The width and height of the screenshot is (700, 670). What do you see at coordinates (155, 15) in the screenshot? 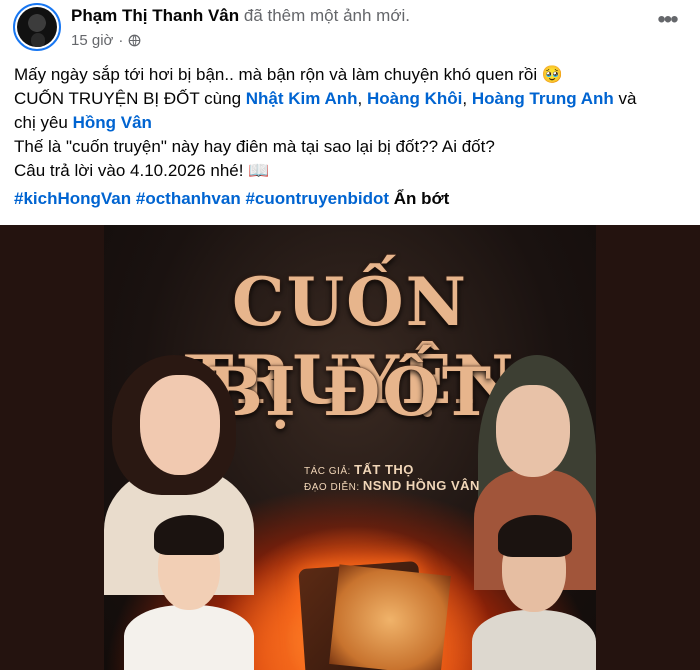
I see `author-name: Phạm Thị Thanh Vân` at bounding box center [155, 15].